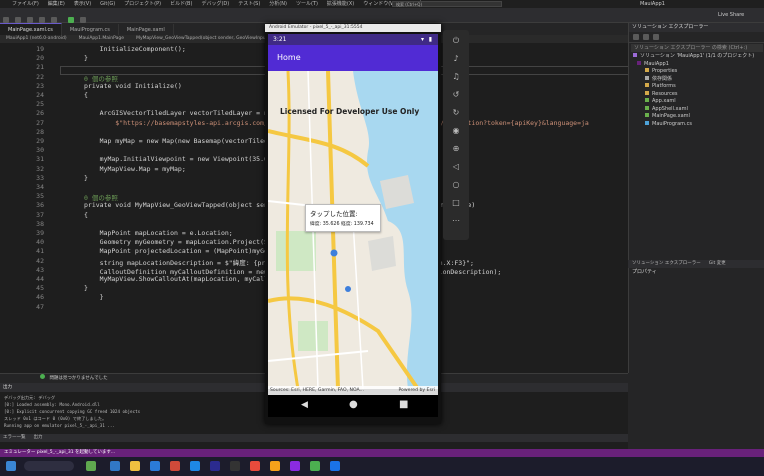 This screenshot has width=764, height=476. I want to click on right-bottom-panel, so click(696, 411).